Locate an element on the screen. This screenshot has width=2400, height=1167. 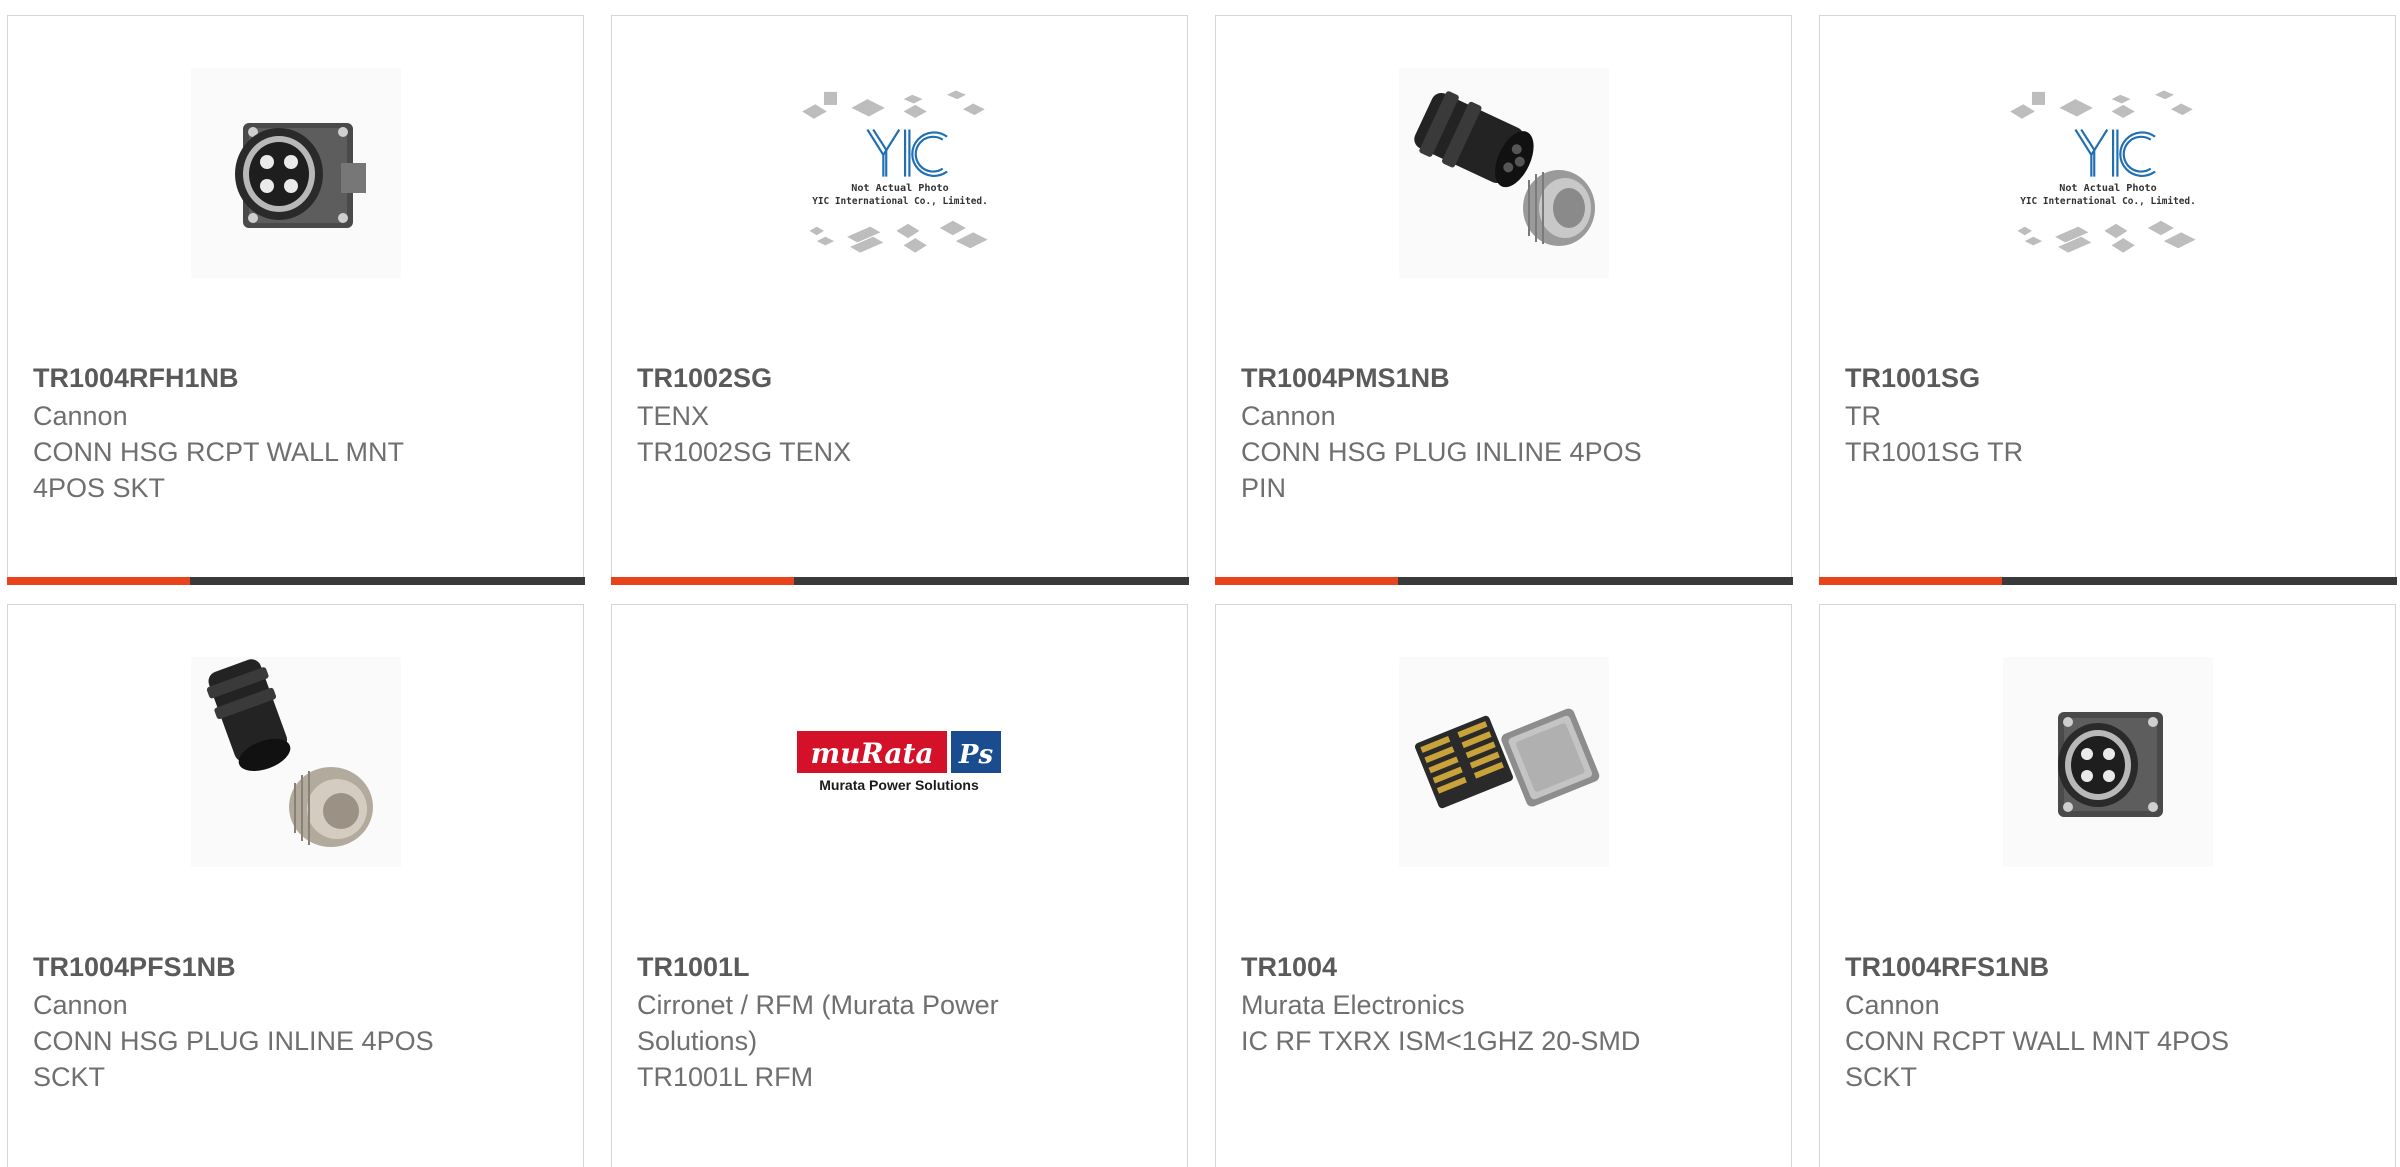
manufacturer: TENX is located at coordinates (673, 416).